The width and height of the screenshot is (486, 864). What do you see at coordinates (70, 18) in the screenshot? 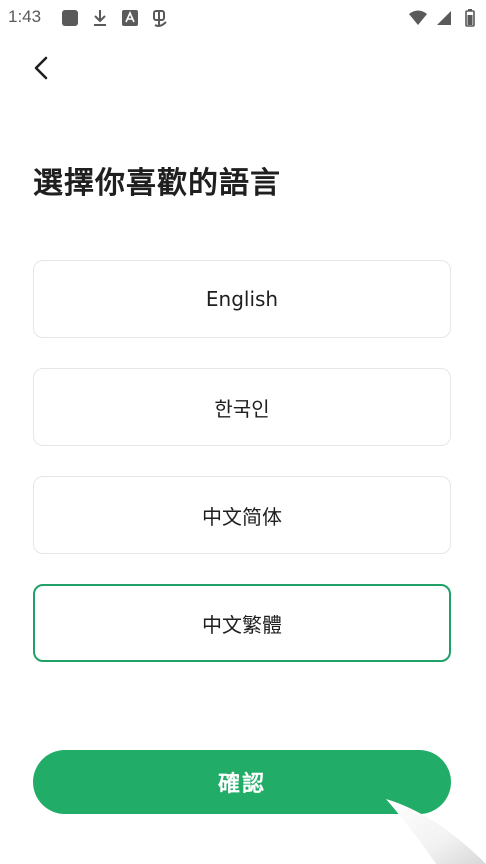
I see `square-icon` at bounding box center [70, 18].